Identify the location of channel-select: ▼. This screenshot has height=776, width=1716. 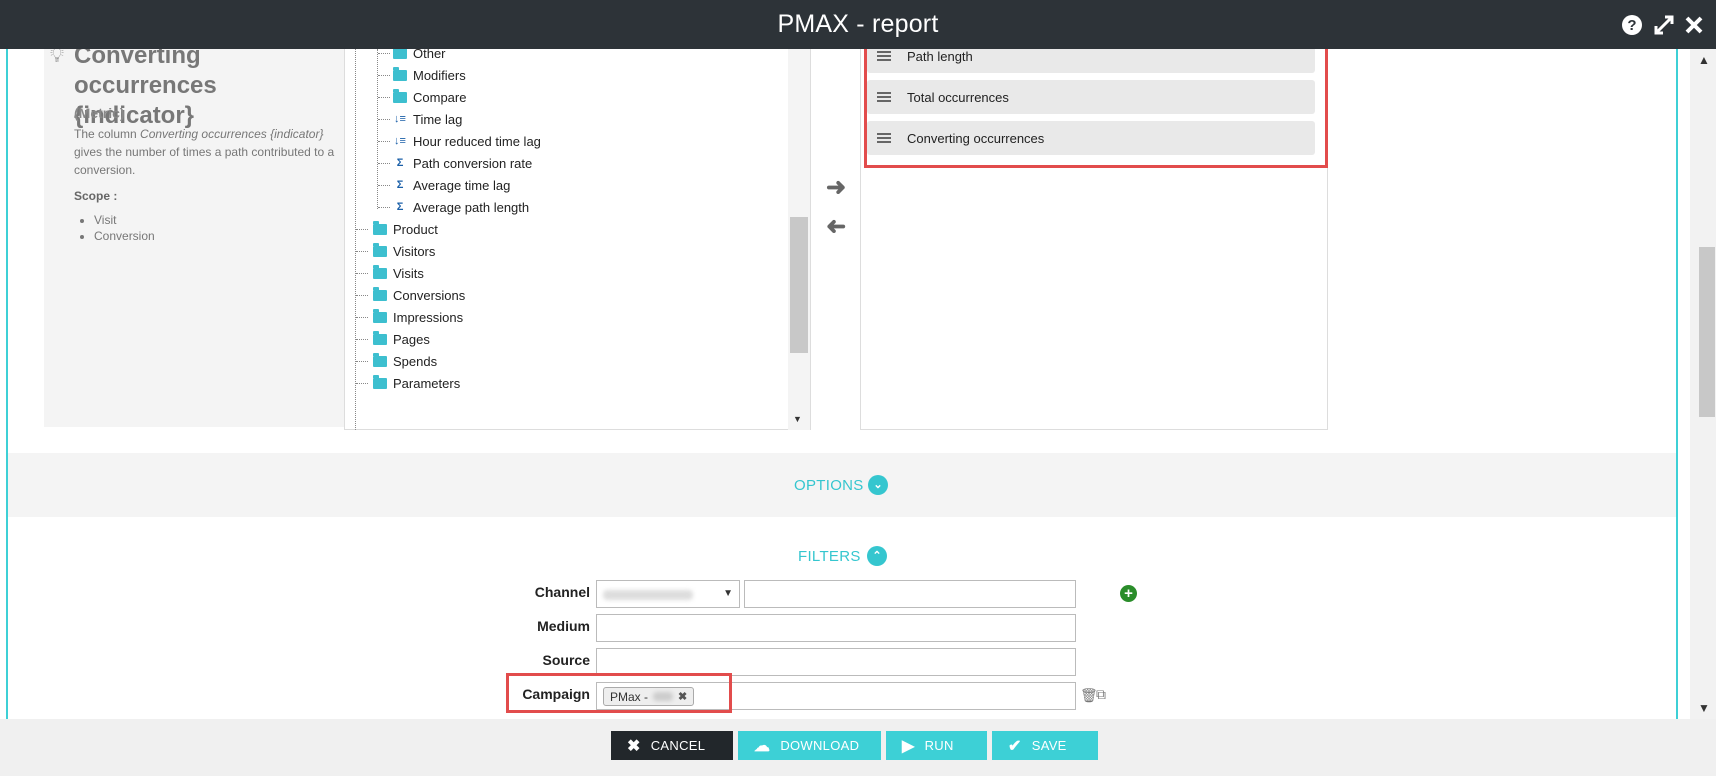
(668, 594).